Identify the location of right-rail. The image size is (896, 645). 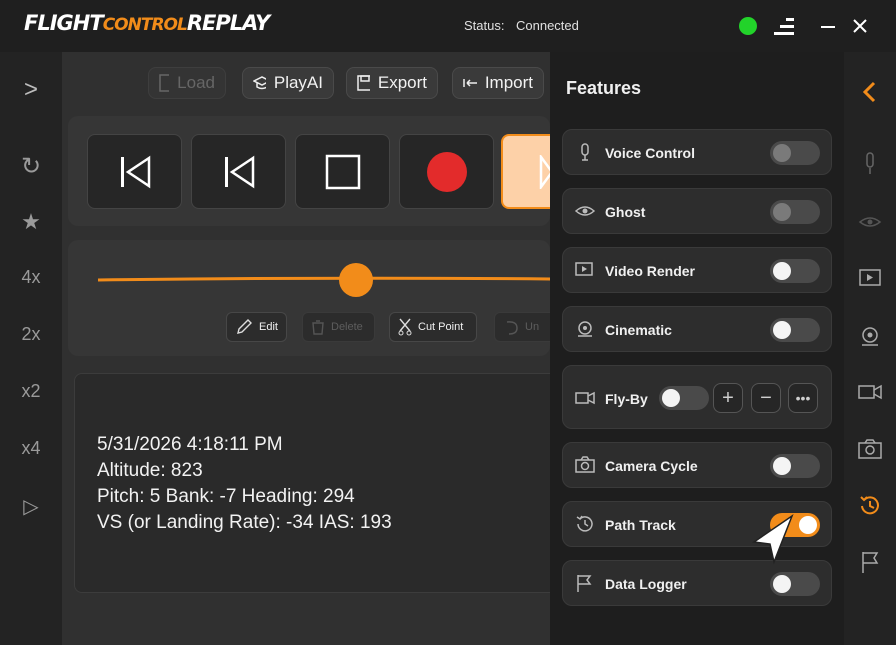
(870, 348).